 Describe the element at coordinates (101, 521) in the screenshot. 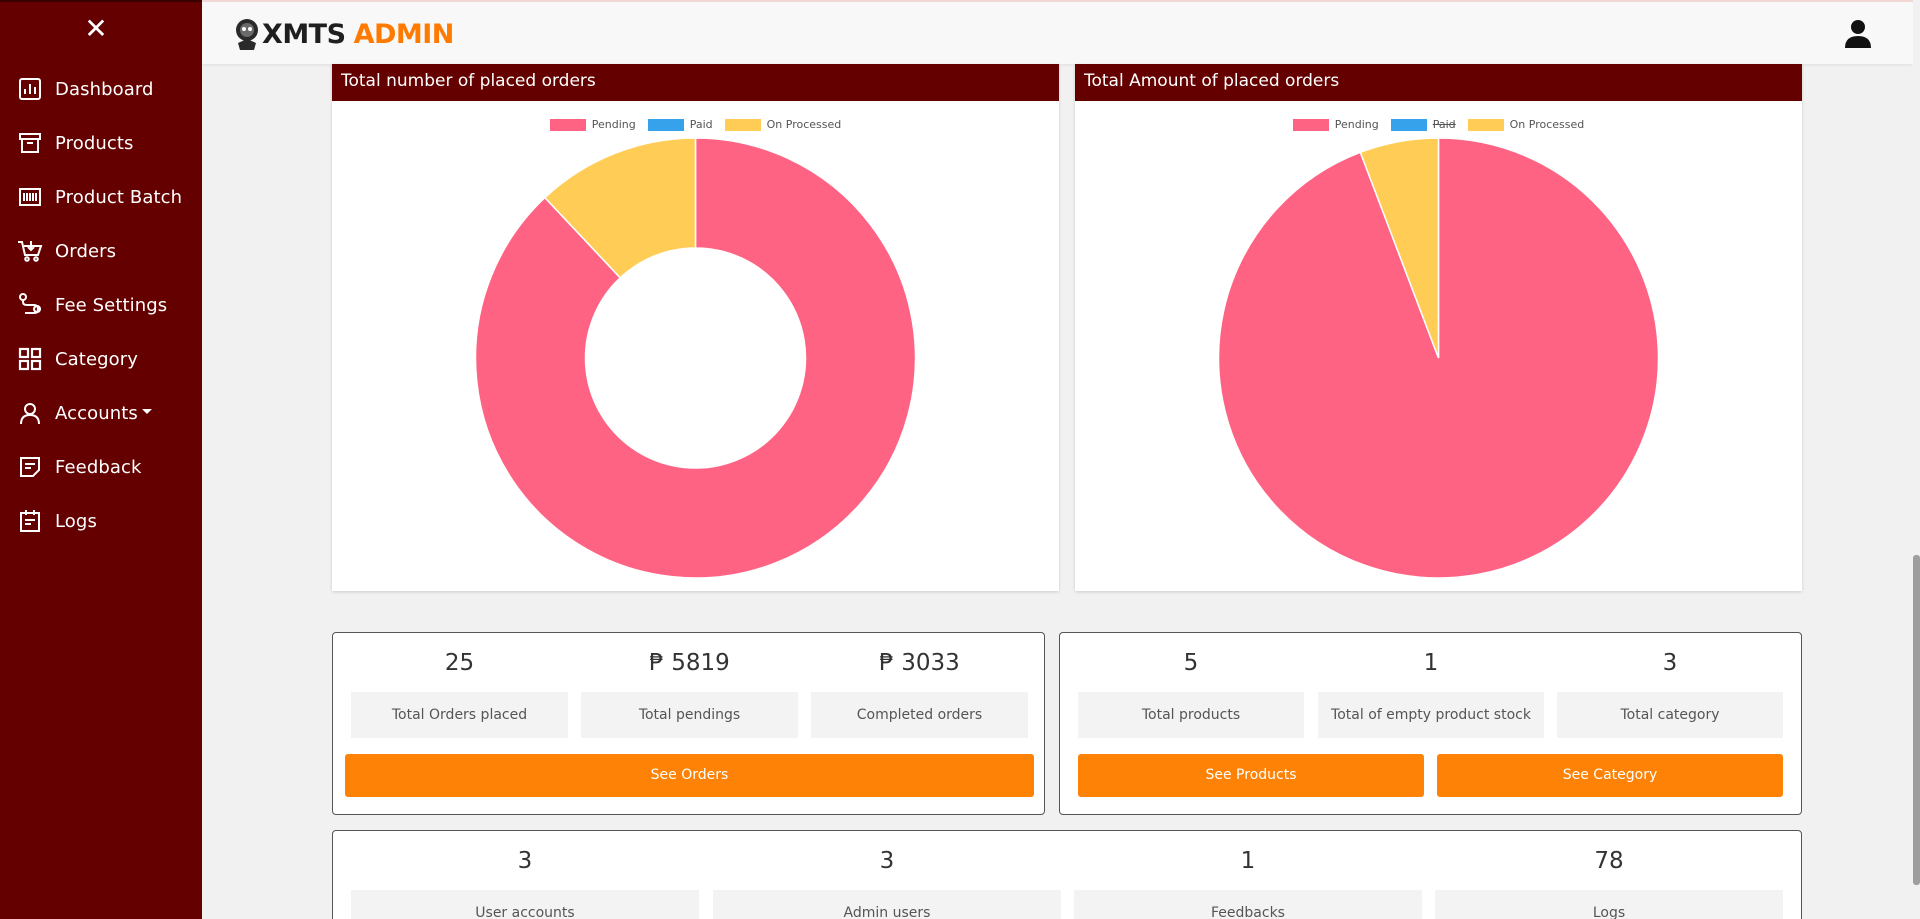

I see `sidebar-item-logs: Logs` at that location.